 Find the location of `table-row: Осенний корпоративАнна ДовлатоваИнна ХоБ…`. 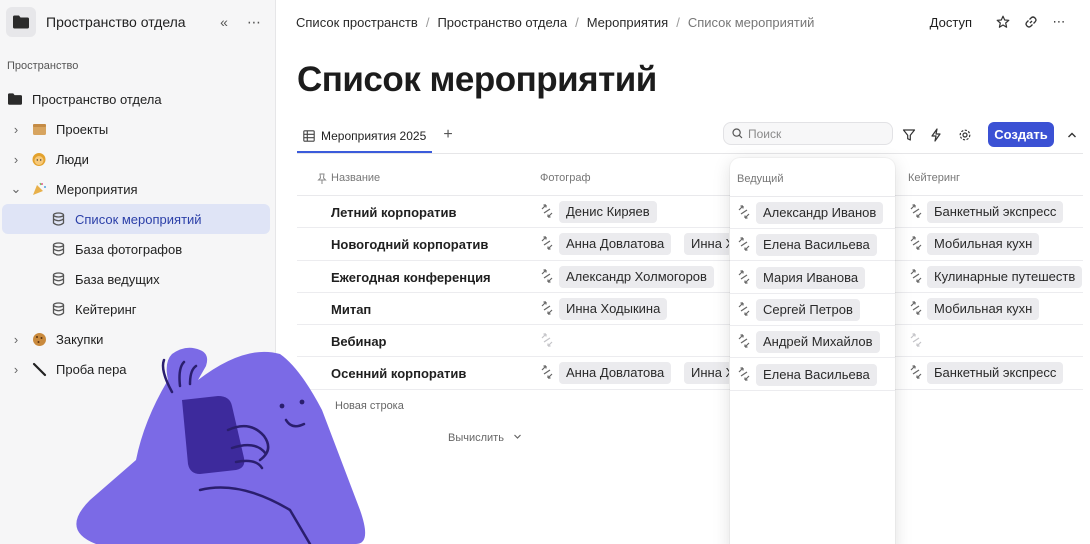

table-row: Осенний корпоративАнна ДовлатоваИнна ХоБ… is located at coordinates (690, 373).